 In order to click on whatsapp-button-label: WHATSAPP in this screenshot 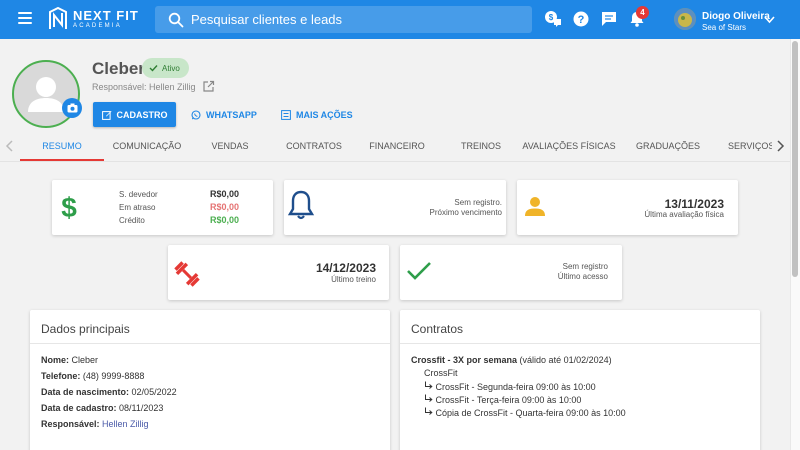, I will do `click(231, 114)`.